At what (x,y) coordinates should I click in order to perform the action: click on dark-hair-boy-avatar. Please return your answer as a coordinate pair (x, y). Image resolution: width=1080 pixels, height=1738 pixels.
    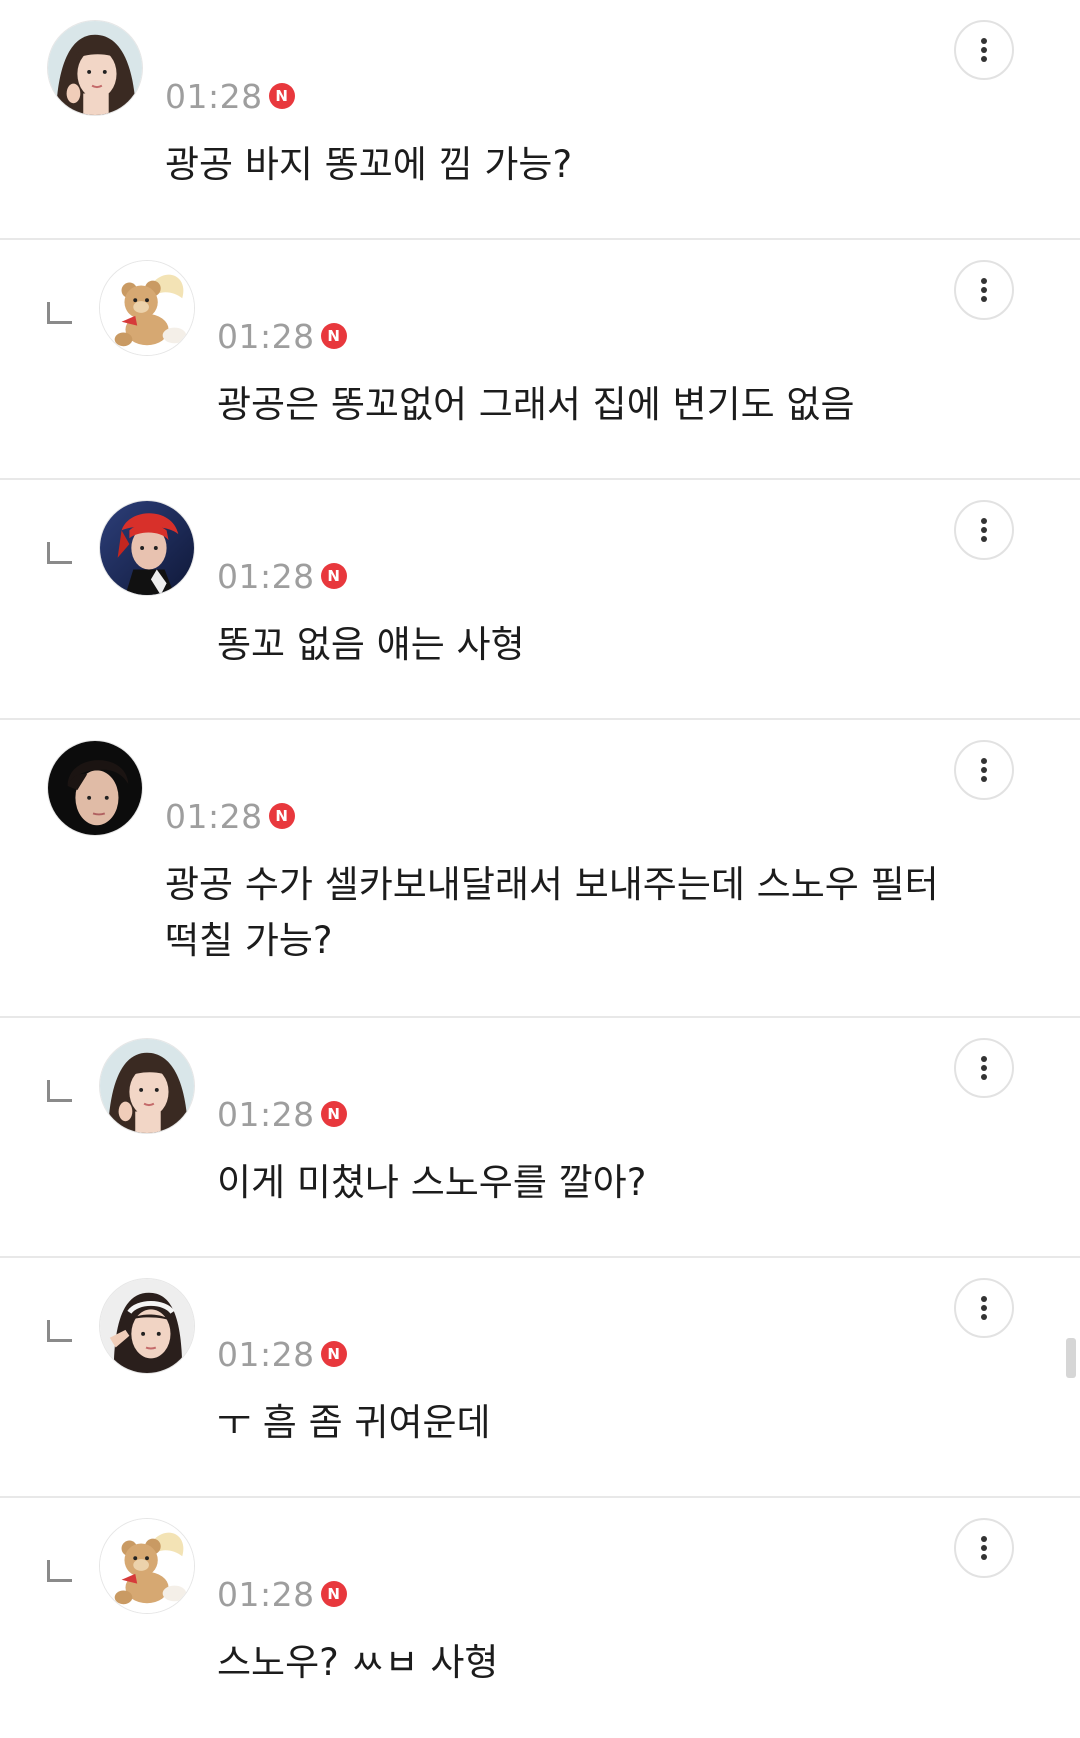
    Looking at the image, I should click on (95, 788).